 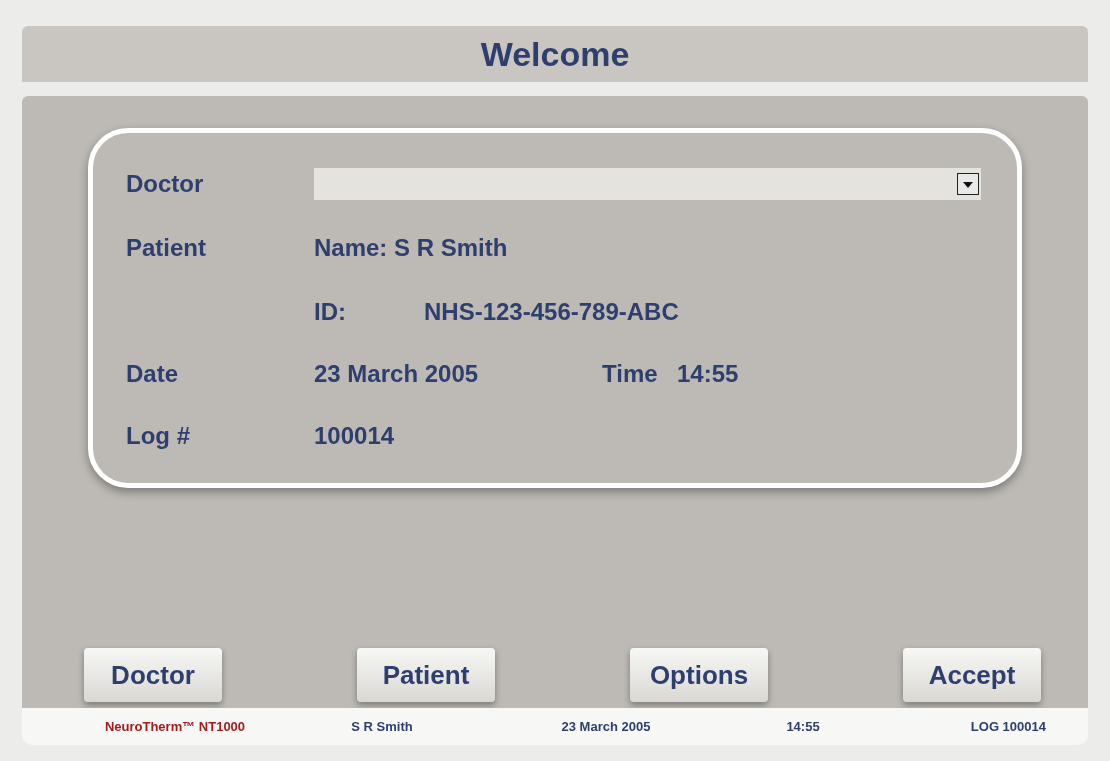 I want to click on patient-id-label: ID:, so click(x=330, y=312).